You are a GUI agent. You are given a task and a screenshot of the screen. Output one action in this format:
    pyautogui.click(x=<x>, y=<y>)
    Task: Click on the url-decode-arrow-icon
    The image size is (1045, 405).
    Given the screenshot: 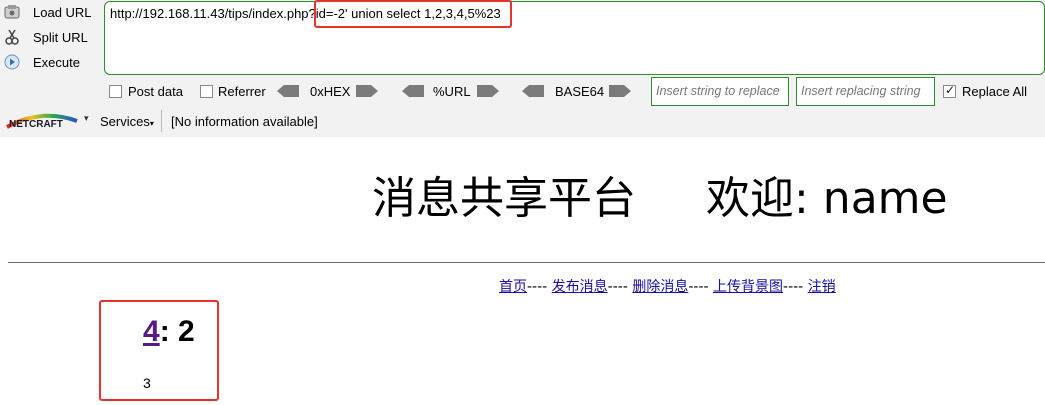 What is the action you would take?
    pyautogui.click(x=413, y=91)
    